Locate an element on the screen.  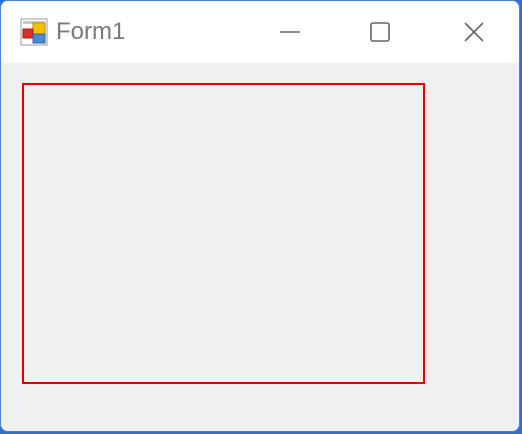
close-icon is located at coordinates (474, 32).